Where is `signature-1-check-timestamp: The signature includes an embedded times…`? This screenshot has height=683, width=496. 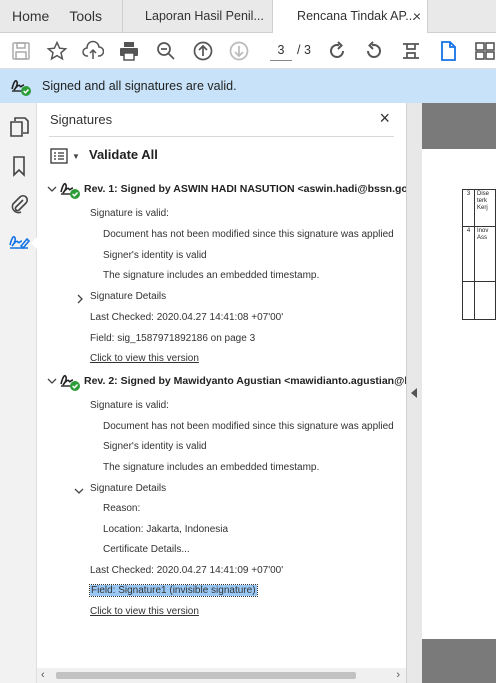 signature-1-check-timestamp: The signature includes an embedded times… is located at coordinates (211, 275).